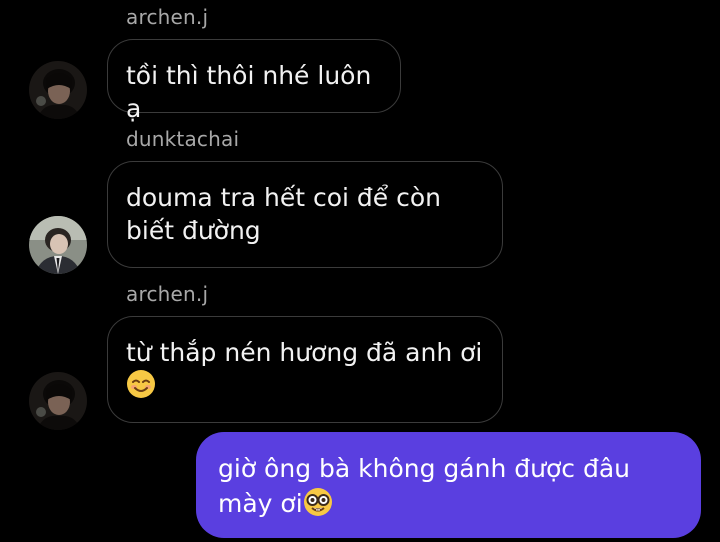 Image resolution: width=720 pixels, height=542 pixels. What do you see at coordinates (305, 214) in the screenshot?
I see `message-bubble: douma tra hết coi để còn biết đường` at bounding box center [305, 214].